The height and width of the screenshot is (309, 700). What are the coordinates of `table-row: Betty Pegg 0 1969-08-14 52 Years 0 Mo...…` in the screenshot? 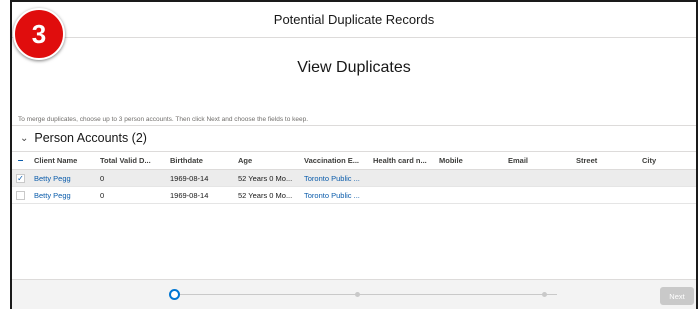 It's located at (354, 195).